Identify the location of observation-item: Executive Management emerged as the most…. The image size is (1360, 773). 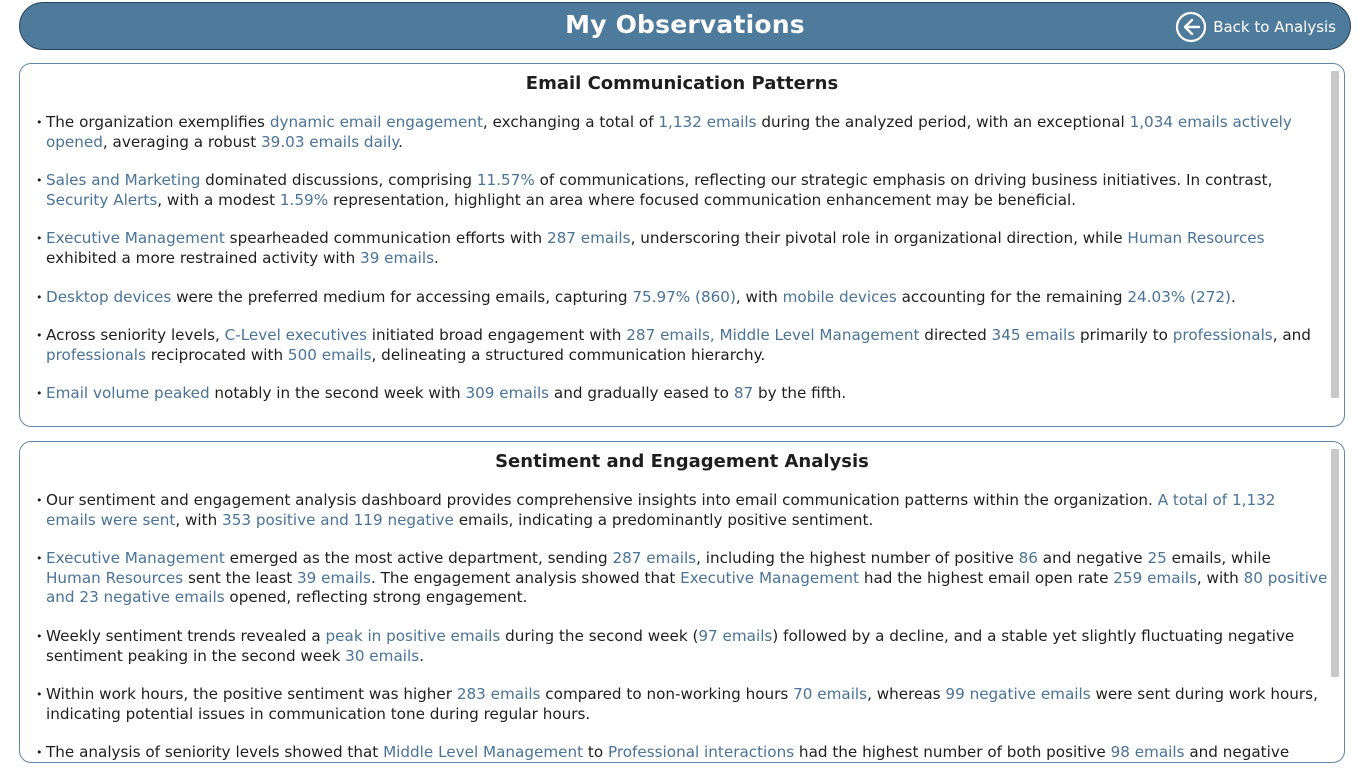
(682, 578).